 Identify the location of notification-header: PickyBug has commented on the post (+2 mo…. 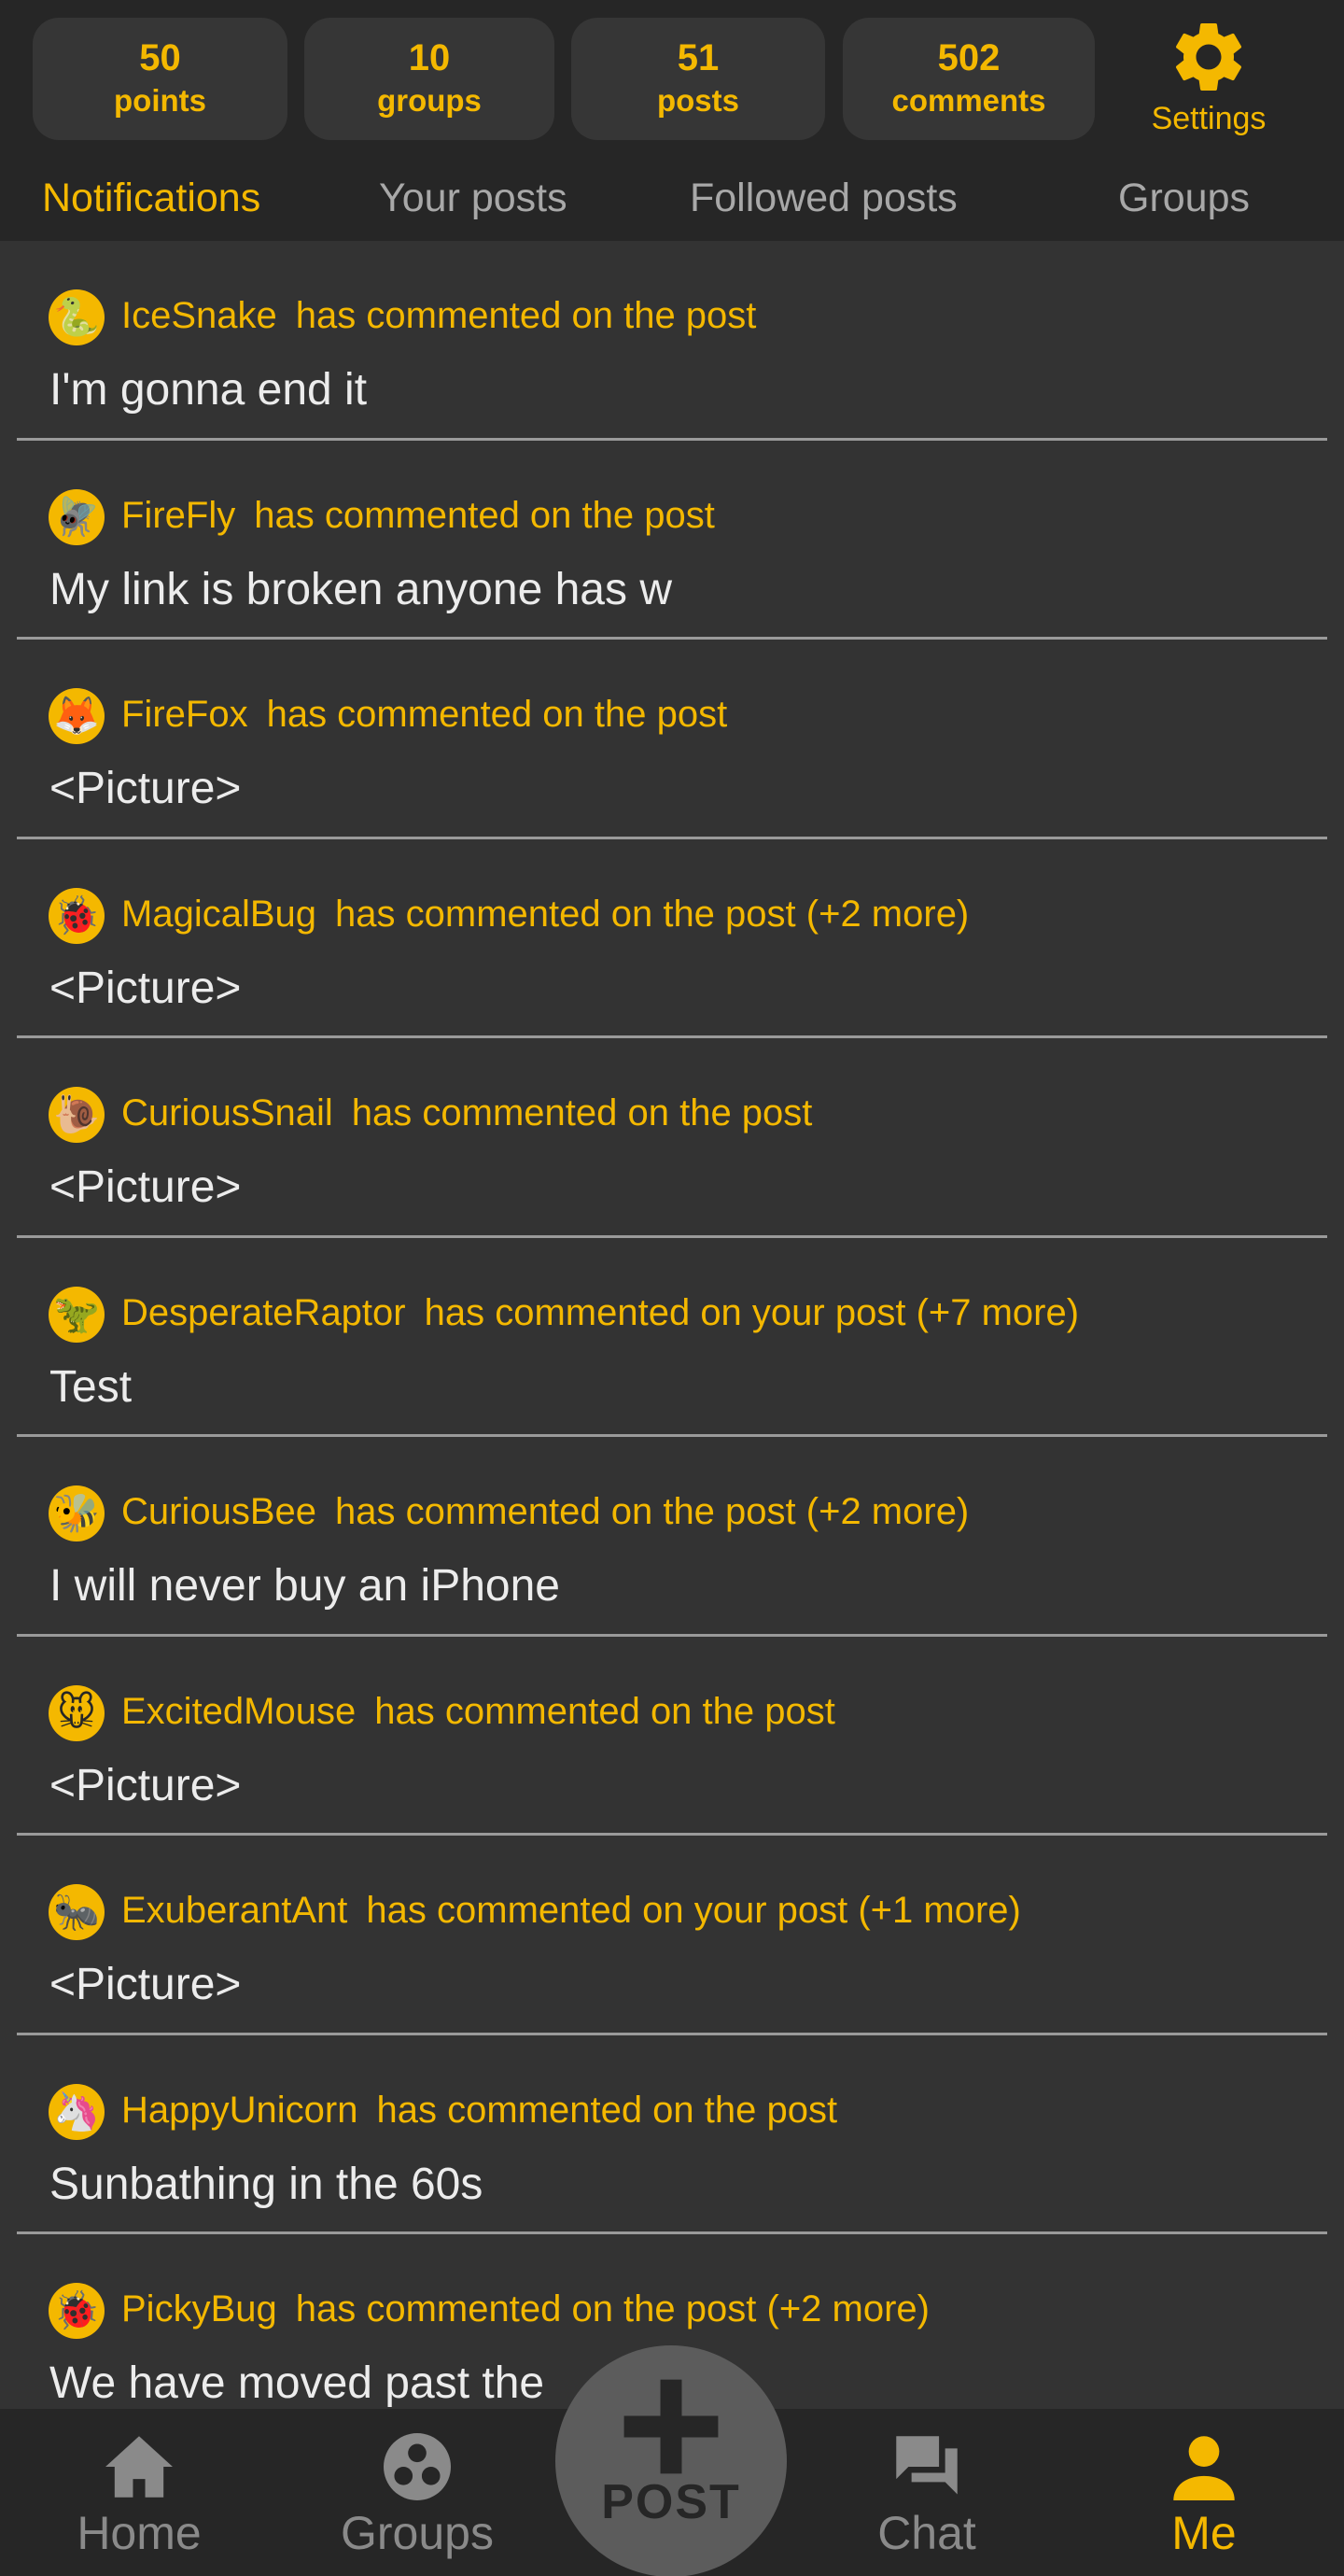
(525, 2309).